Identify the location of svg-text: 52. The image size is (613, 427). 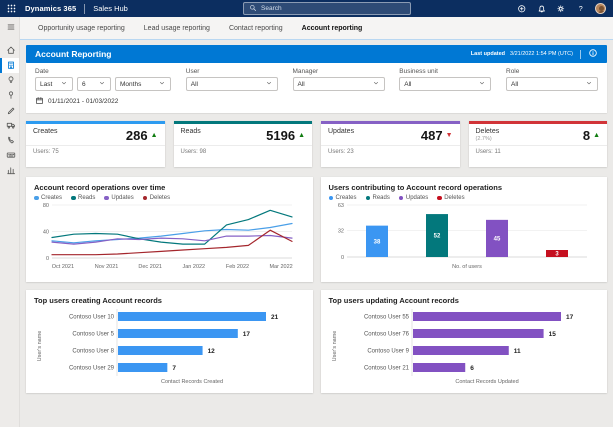
(436, 237).